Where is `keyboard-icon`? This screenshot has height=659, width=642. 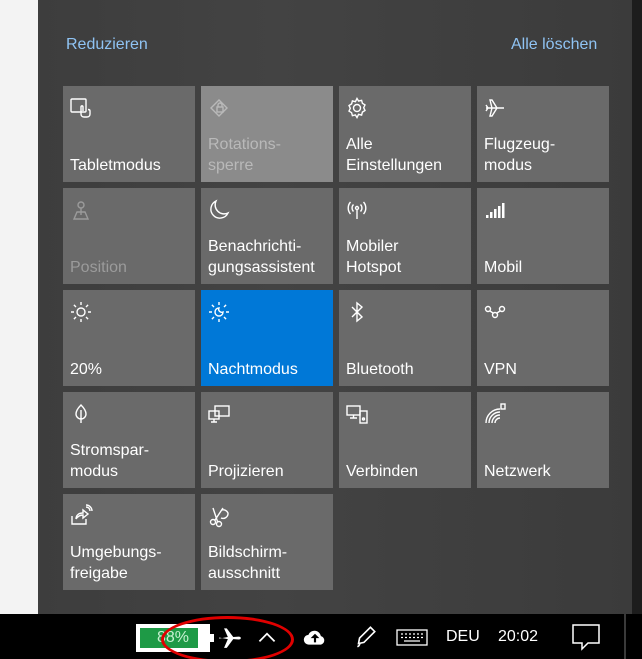
keyboard-icon is located at coordinates (412, 637).